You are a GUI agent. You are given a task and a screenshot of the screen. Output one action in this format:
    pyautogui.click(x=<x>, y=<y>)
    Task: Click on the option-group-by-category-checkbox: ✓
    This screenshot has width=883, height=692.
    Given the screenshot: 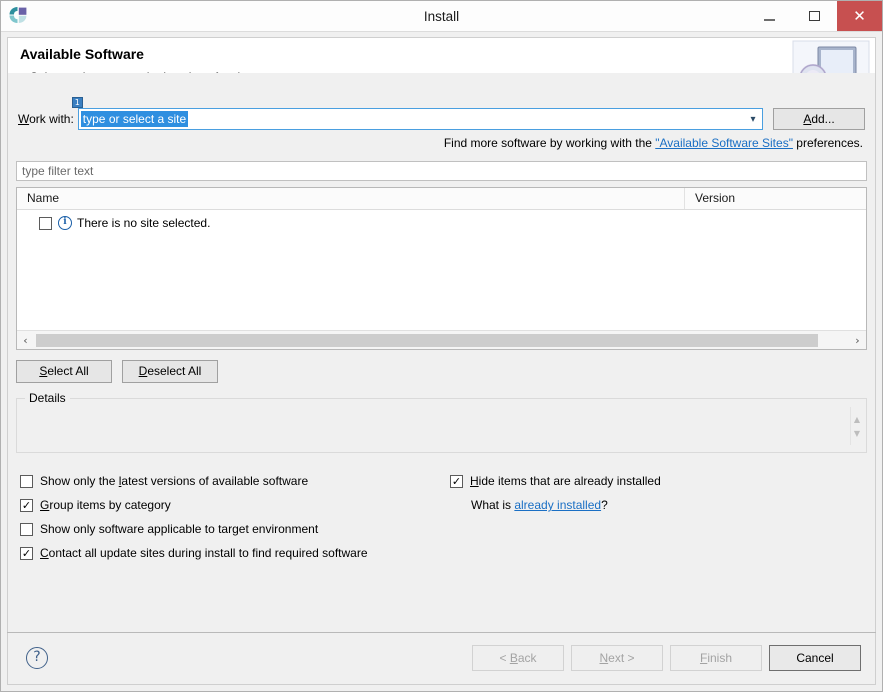 What is the action you would take?
    pyautogui.click(x=26, y=505)
    